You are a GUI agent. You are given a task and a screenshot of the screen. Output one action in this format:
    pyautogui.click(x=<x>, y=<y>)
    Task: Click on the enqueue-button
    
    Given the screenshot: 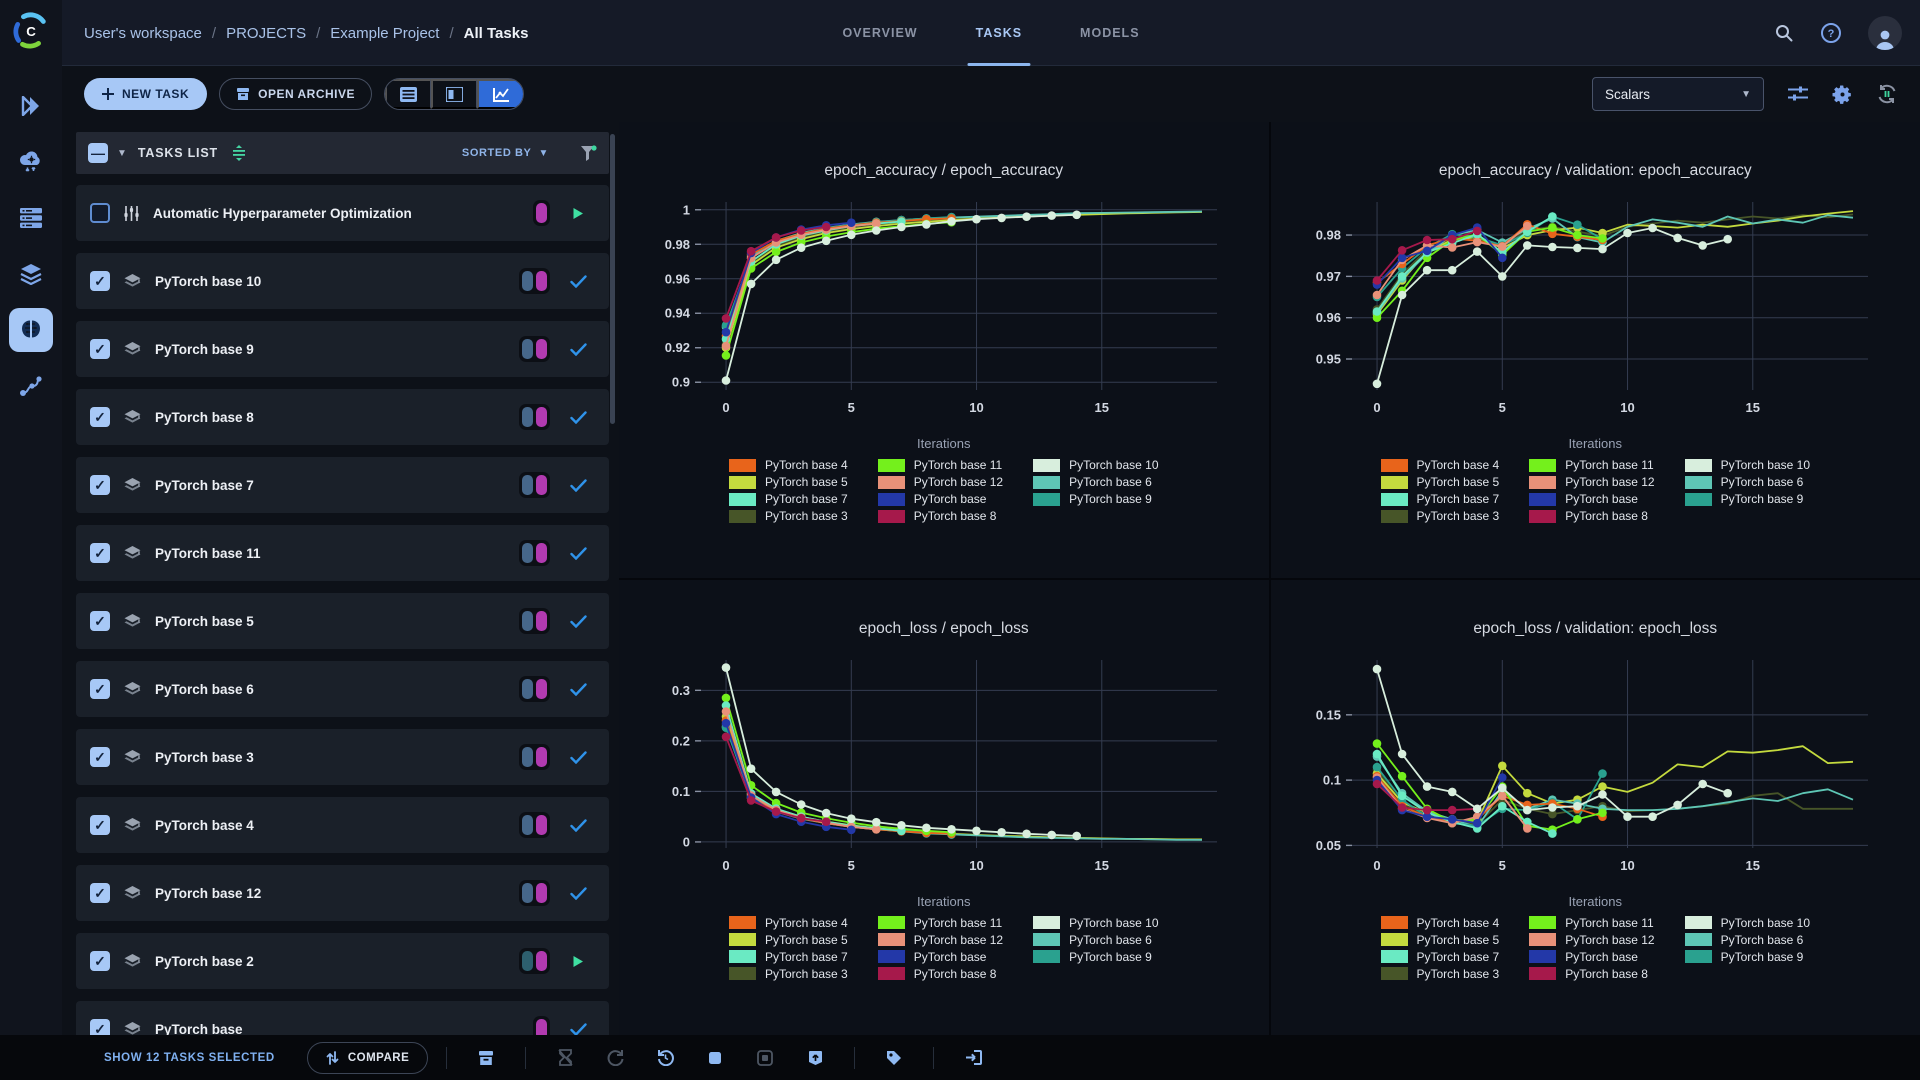 What is the action you would take?
    pyautogui.click(x=565, y=1057)
    